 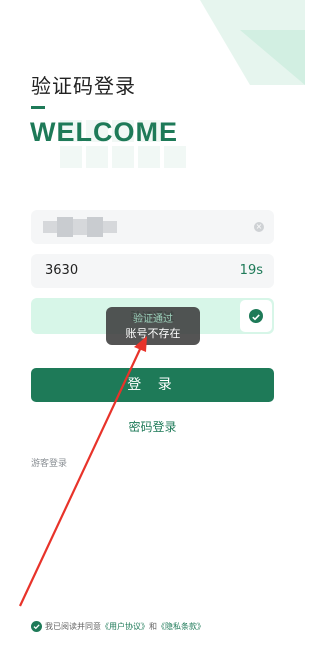 What do you see at coordinates (49, 462) in the screenshot?
I see `guest-login-link: 游客登录` at bounding box center [49, 462].